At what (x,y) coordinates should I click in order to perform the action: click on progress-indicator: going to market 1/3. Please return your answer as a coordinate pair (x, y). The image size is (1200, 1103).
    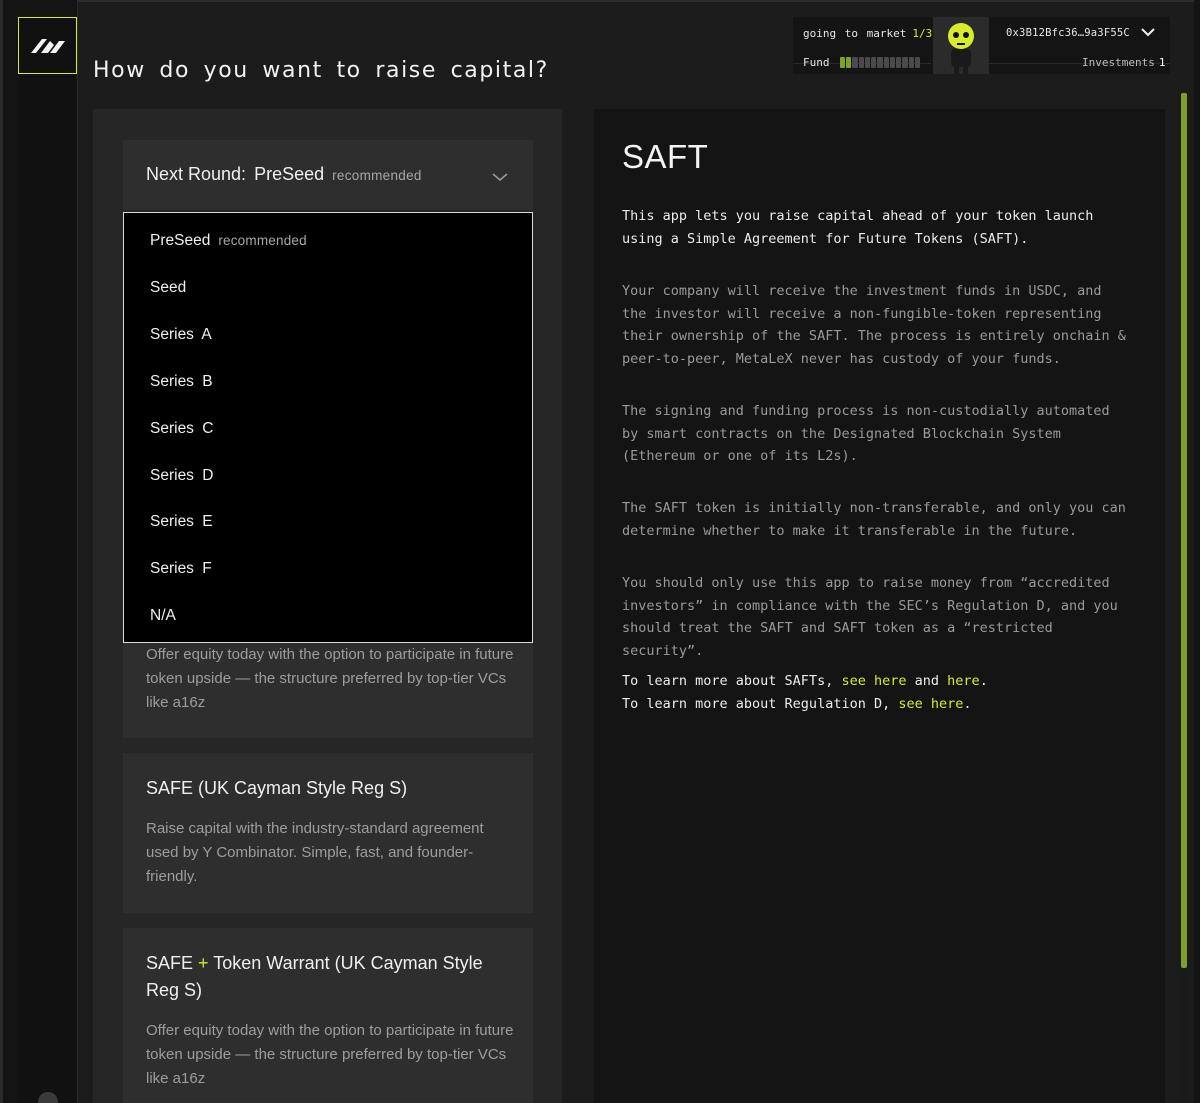
    Looking at the image, I should click on (867, 33).